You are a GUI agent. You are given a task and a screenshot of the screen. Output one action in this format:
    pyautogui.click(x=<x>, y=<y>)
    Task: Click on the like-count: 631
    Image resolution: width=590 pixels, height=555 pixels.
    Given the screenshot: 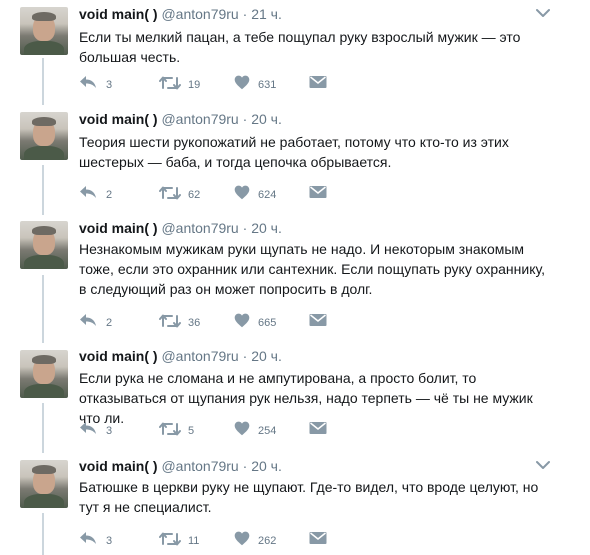 What is the action you would take?
    pyautogui.click(x=267, y=85)
    